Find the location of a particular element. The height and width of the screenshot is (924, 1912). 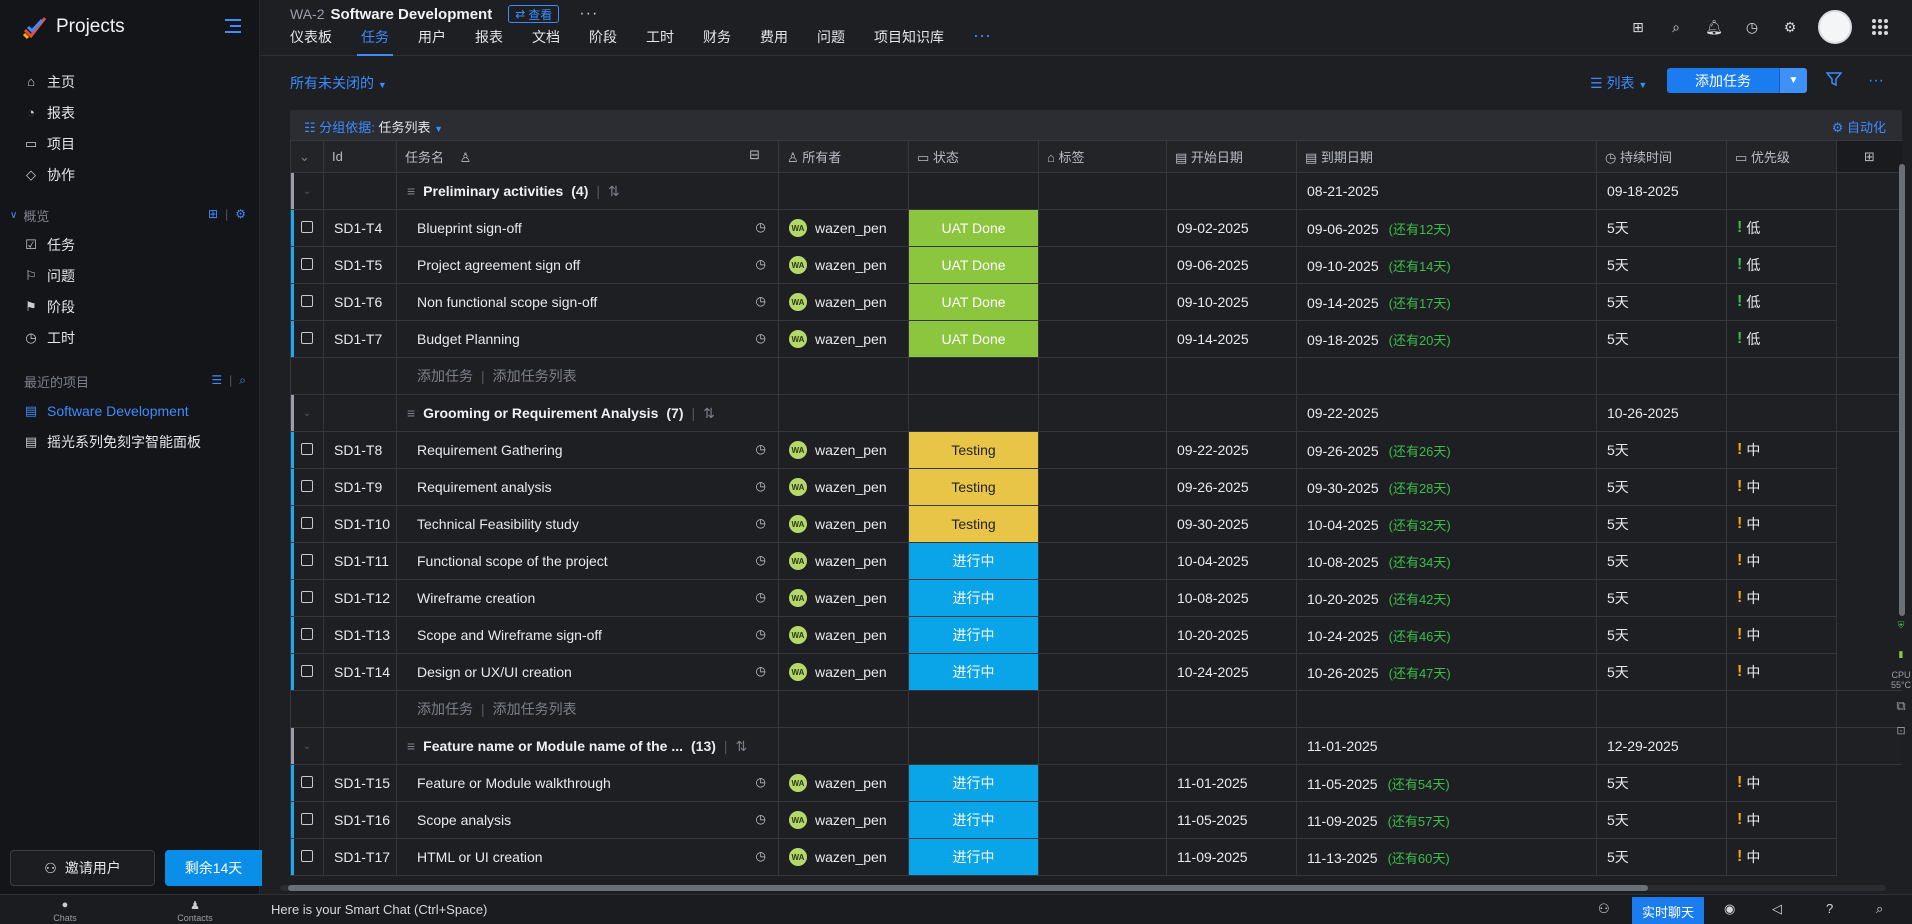

nav-collaborate: ◇ 协作 is located at coordinates (130, 174).